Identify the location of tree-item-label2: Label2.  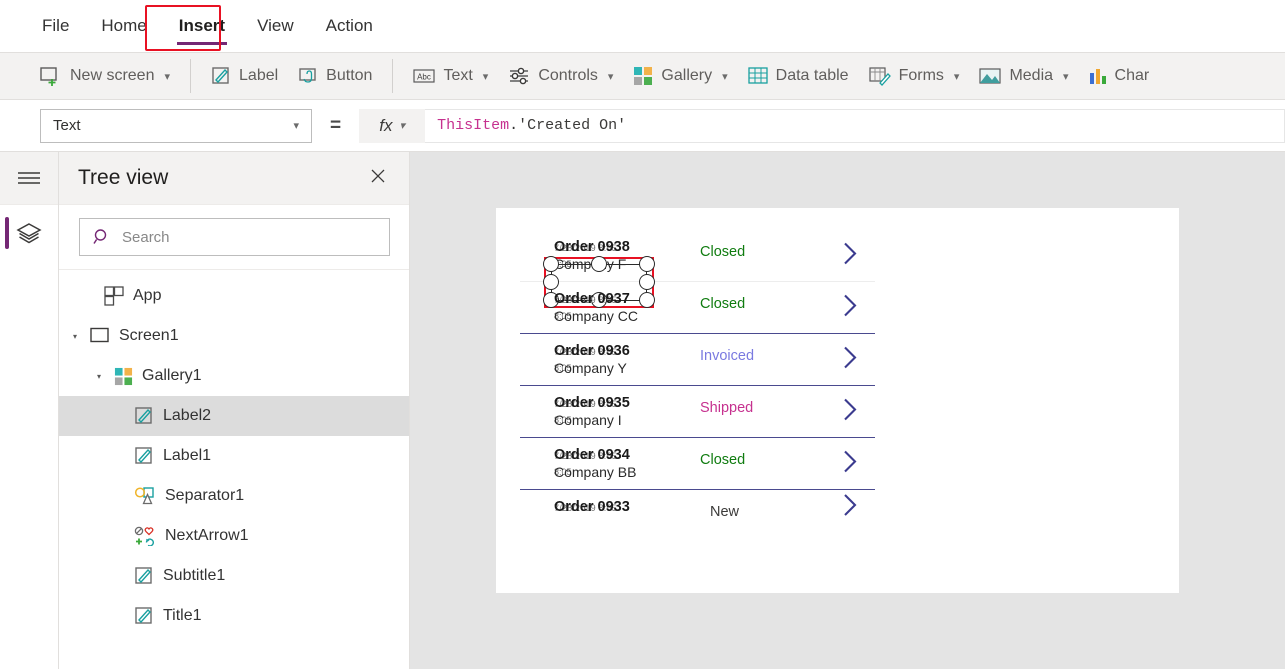
(234, 416).